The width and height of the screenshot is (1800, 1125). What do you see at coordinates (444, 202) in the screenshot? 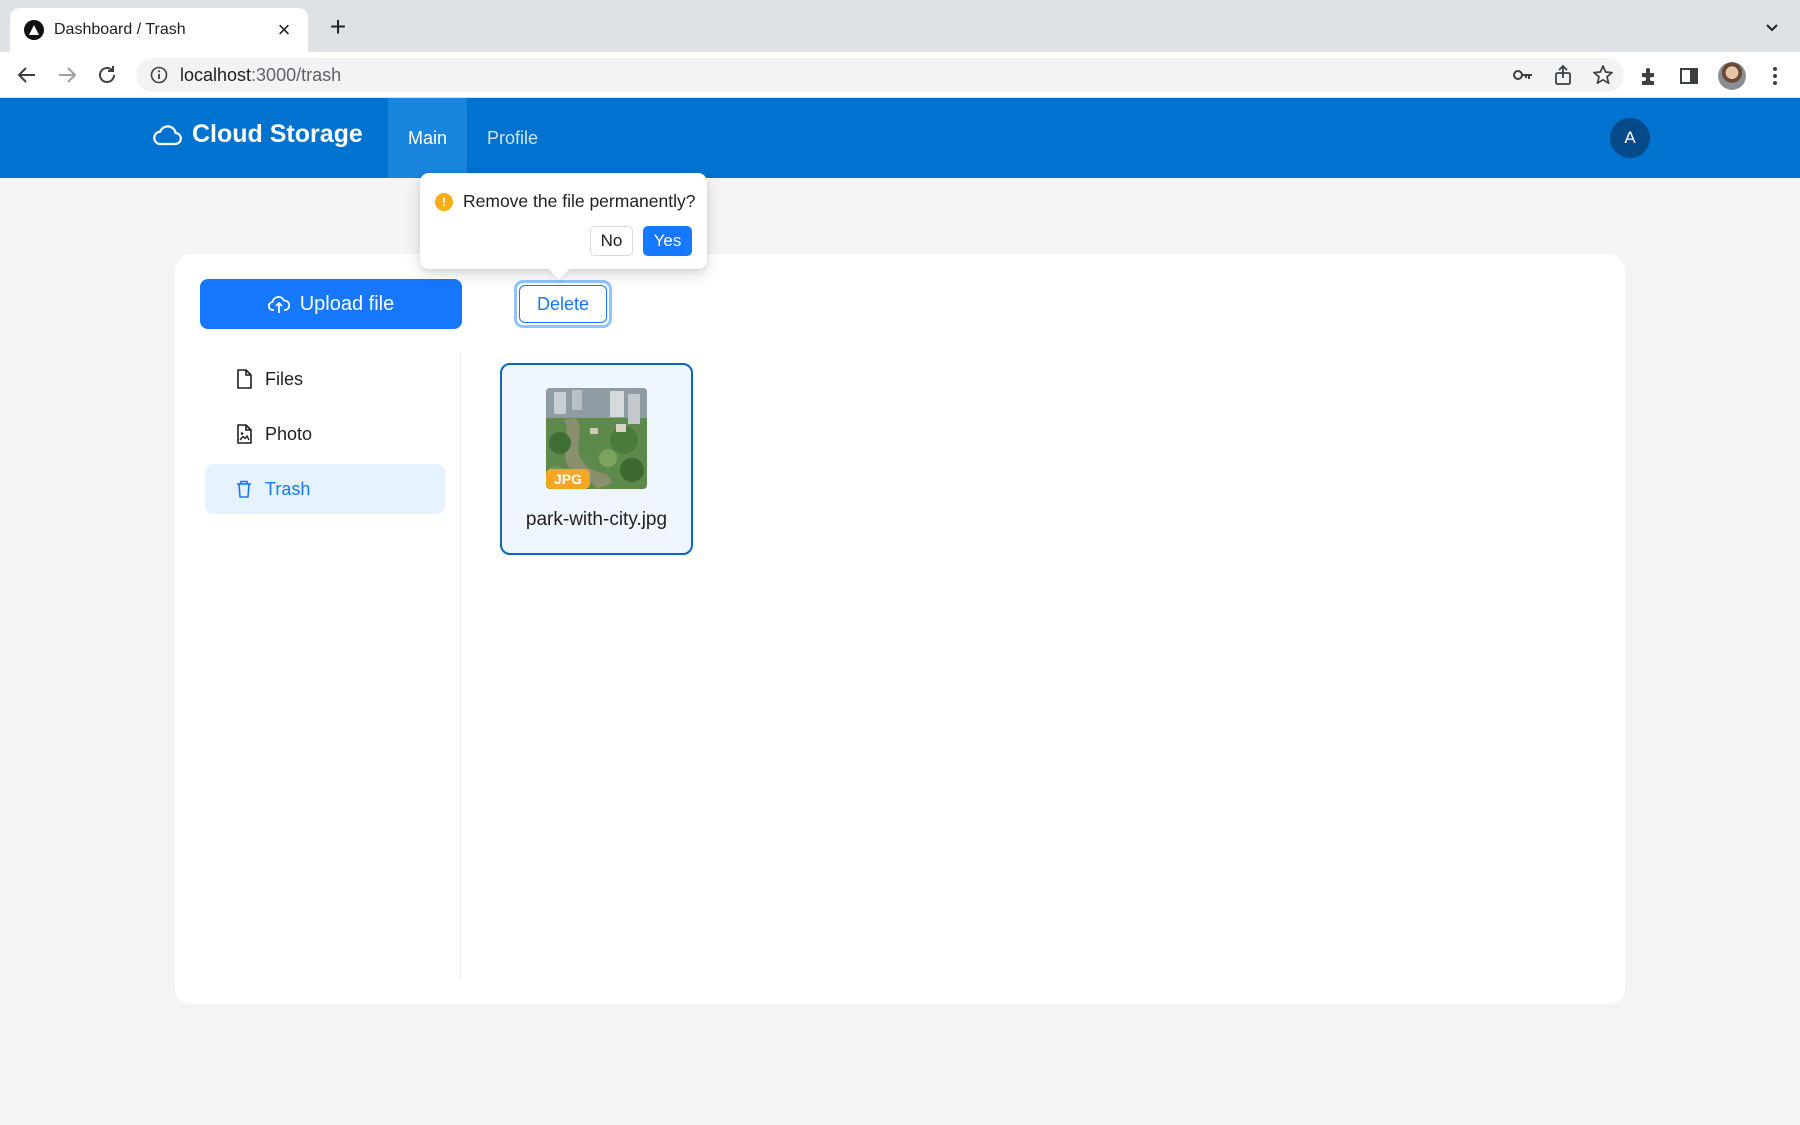
I see `warning-icon: !` at bounding box center [444, 202].